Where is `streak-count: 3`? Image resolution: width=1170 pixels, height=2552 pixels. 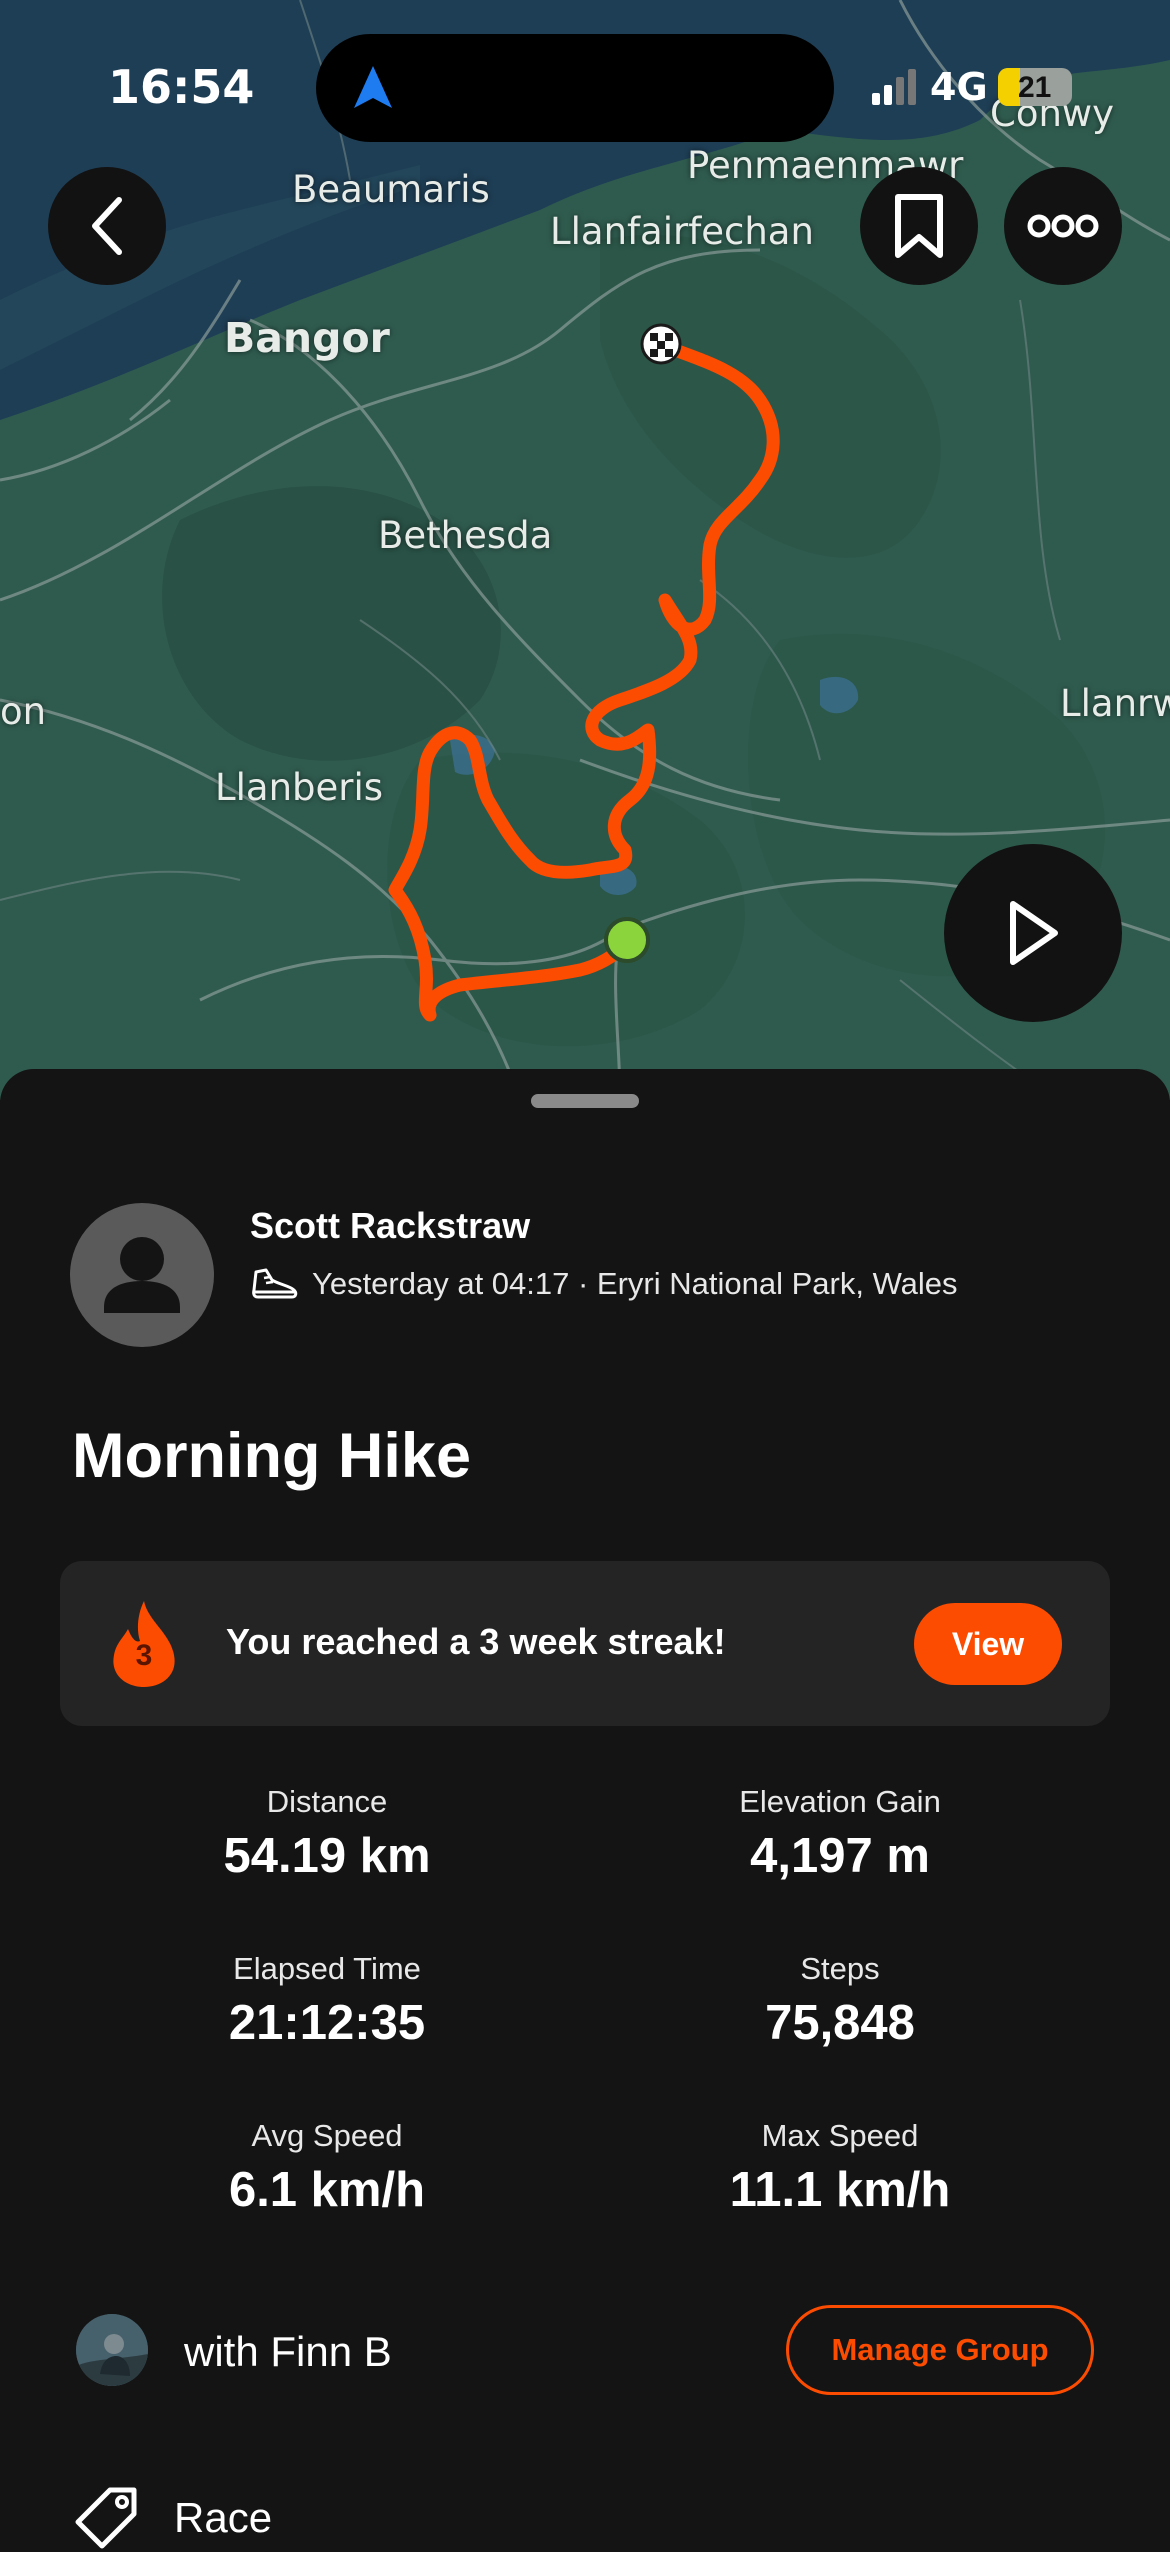 streak-count: 3 is located at coordinates (144, 1655).